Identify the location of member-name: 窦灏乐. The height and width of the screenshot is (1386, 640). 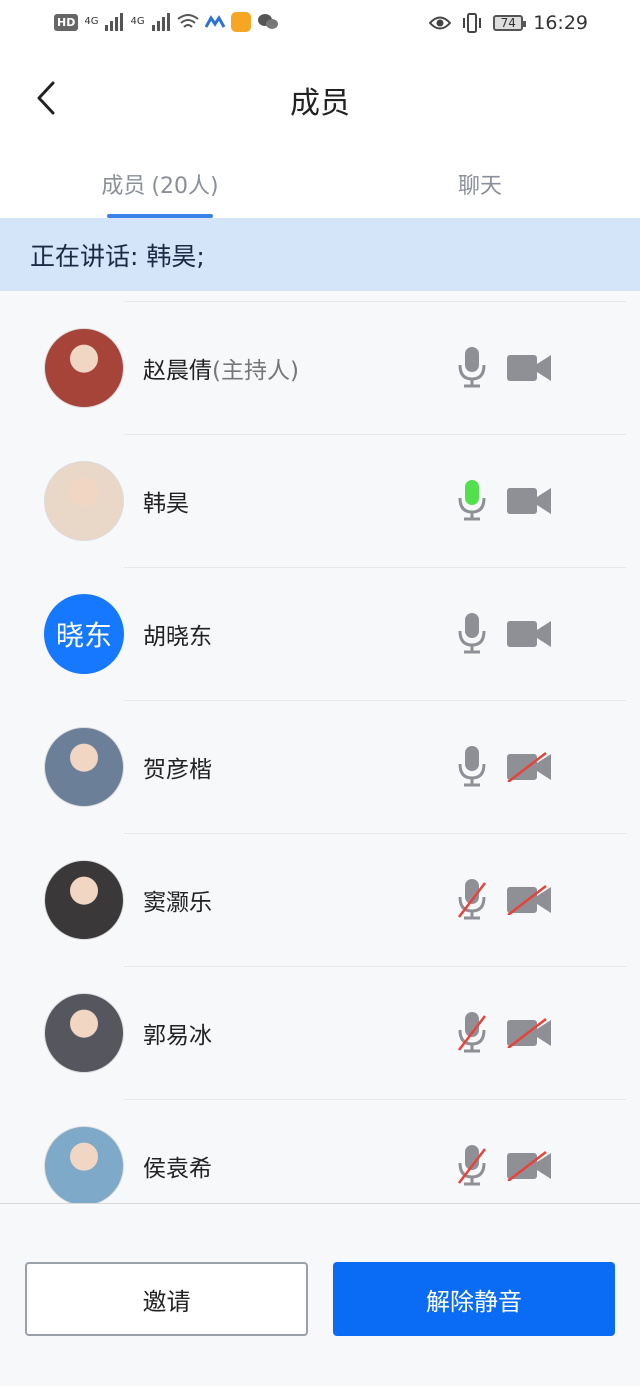
(177, 899).